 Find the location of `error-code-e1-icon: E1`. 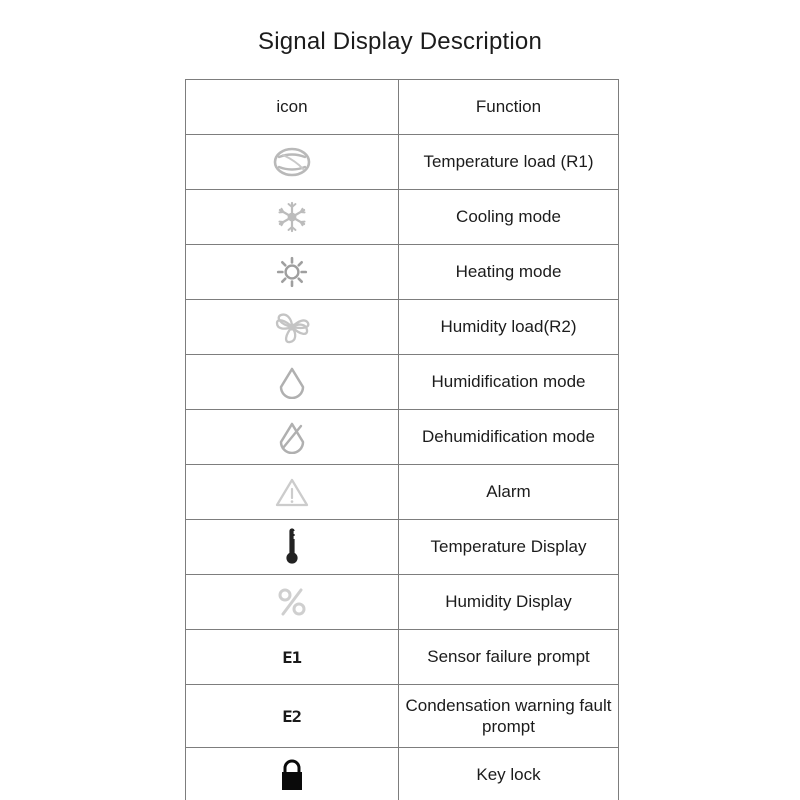

error-code-e1-icon: E1 is located at coordinates (292, 657).